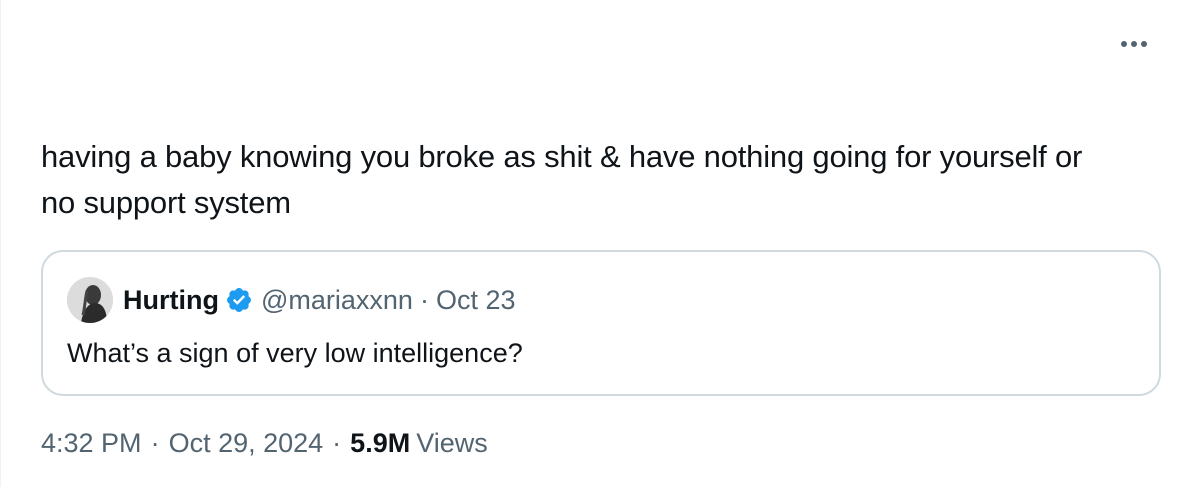 The height and width of the screenshot is (487, 1200). What do you see at coordinates (171, 300) in the screenshot?
I see `quoted-author-name: Hurting` at bounding box center [171, 300].